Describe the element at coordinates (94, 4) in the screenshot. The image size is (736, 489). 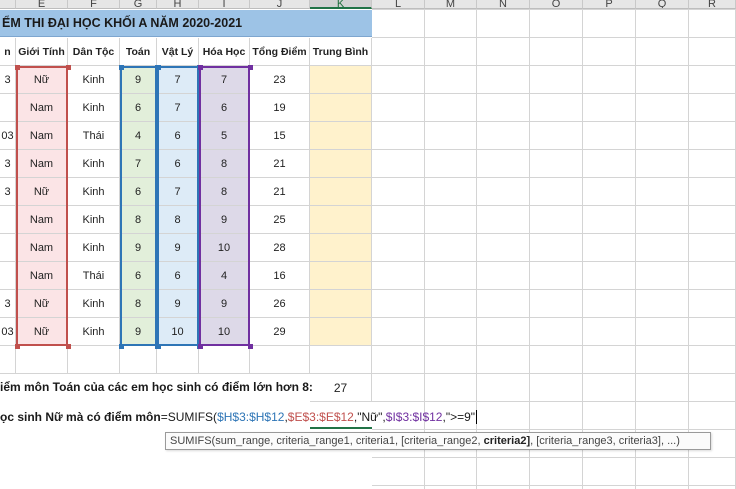
I see `column-header-f: F` at that location.